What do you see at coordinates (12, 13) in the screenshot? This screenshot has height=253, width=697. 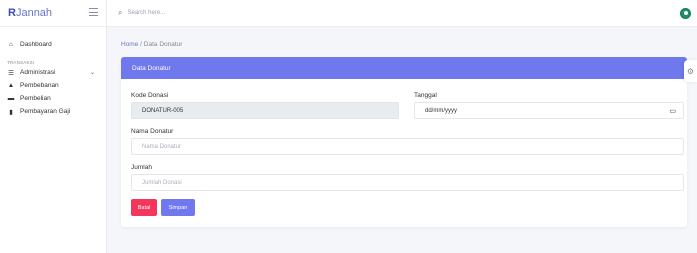 I see `brand-prefix: R` at bounding box center [12, 13].